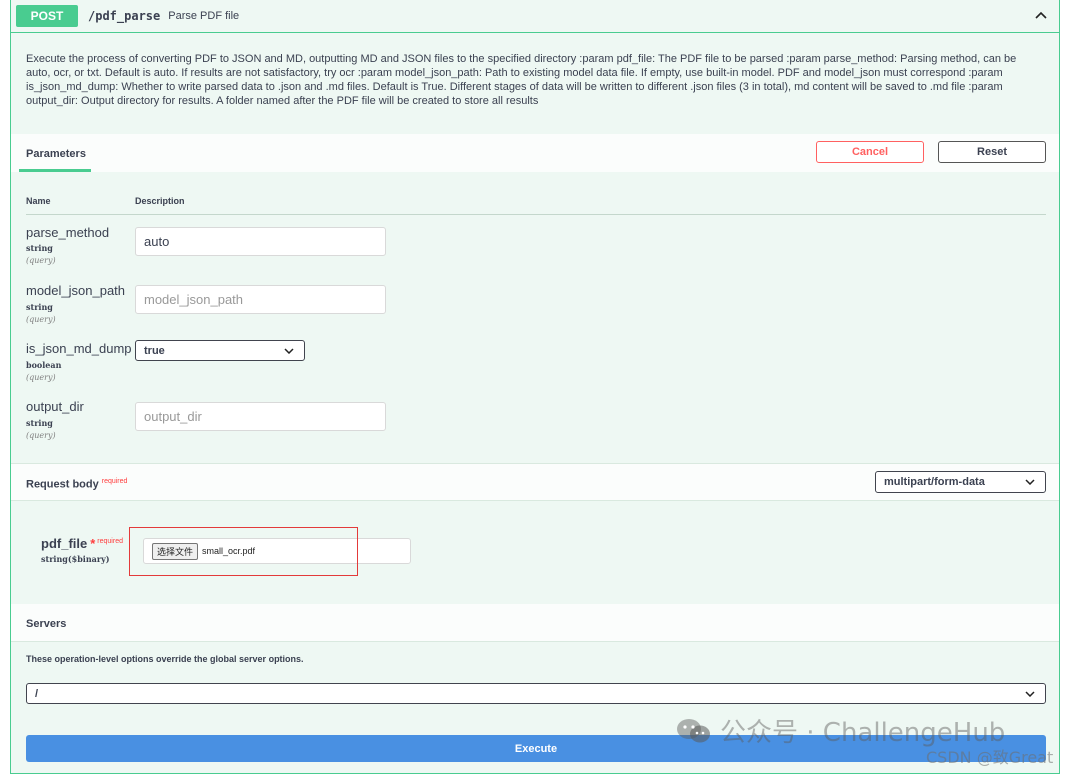 The width and height of the screenshot is (1080, 774). I want to click on select-value: multipart/form-data, so click(934, 482).